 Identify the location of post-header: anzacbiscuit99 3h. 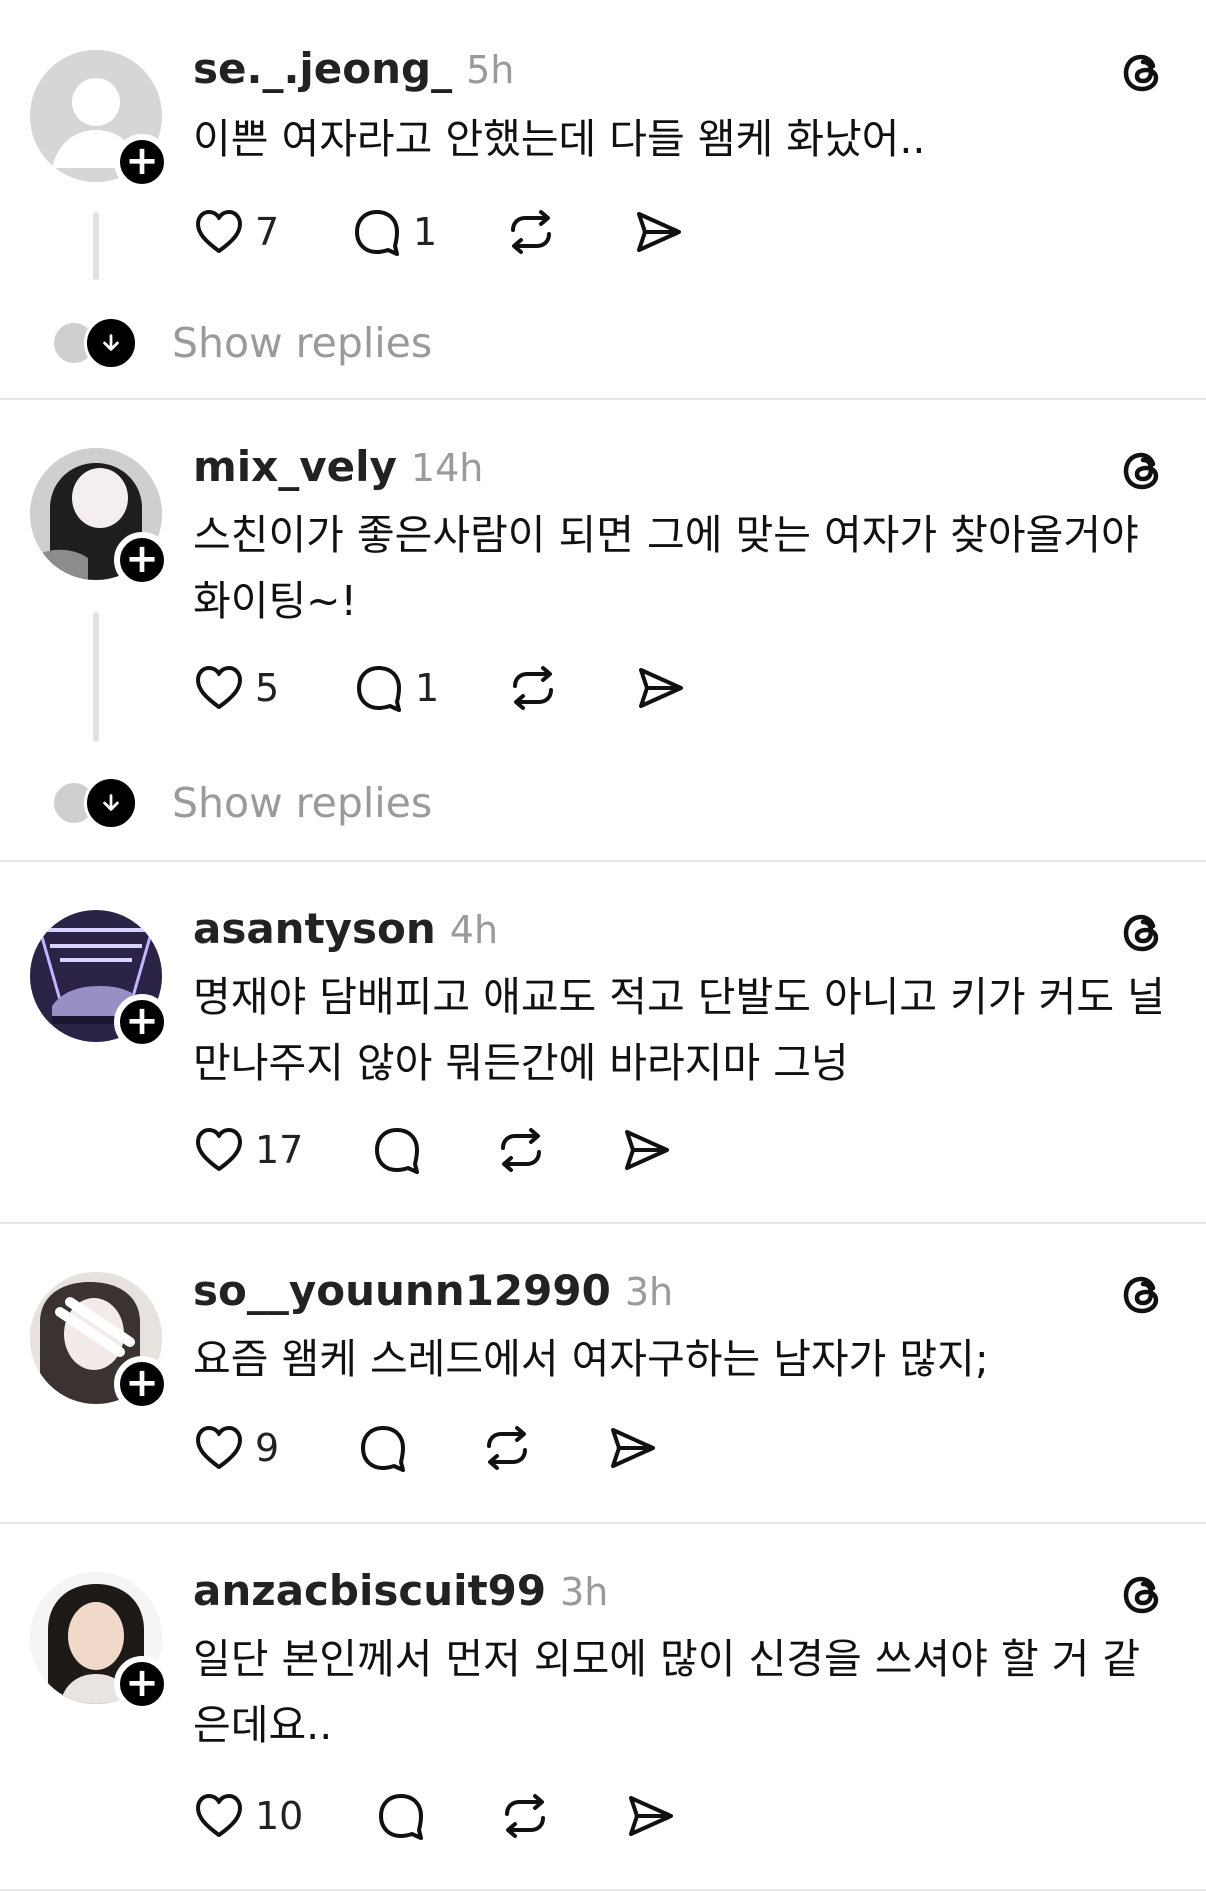
(400, 1590).